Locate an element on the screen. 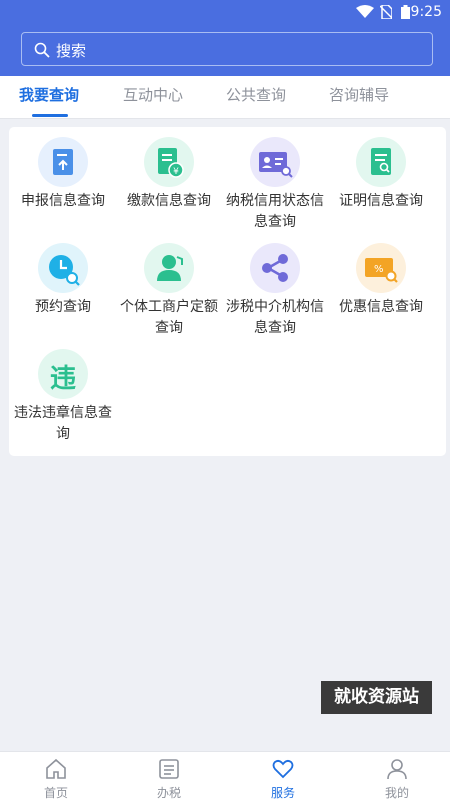 The image size is (450, 800). tab-consulting: 咨询辅导 is located at coordinates (359, 94).